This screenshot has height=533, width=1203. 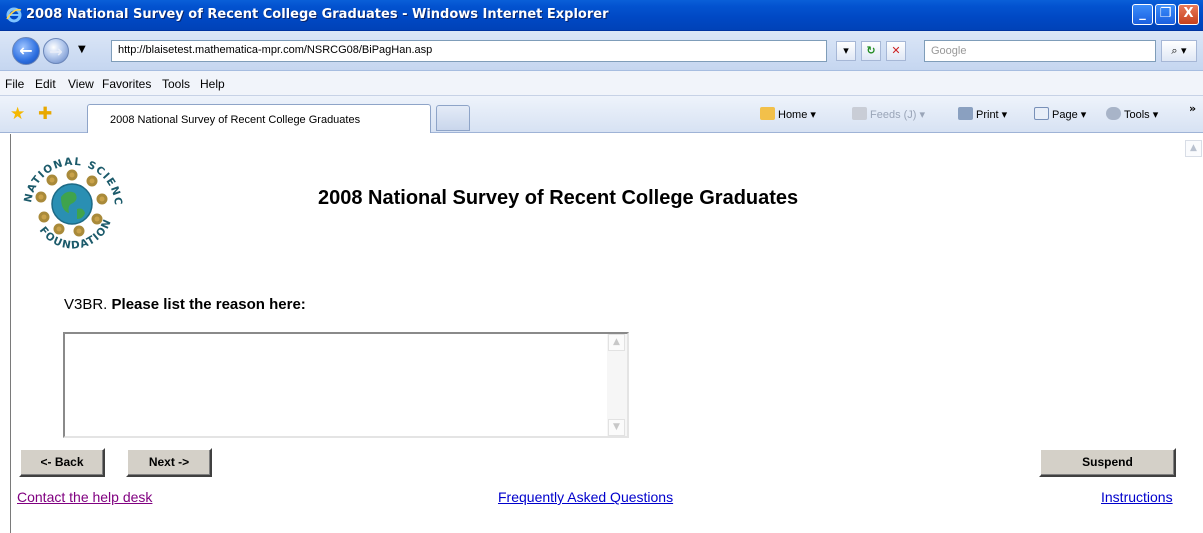 I want to click on menu-favorites: Favorites, so click(x=126, y=84).